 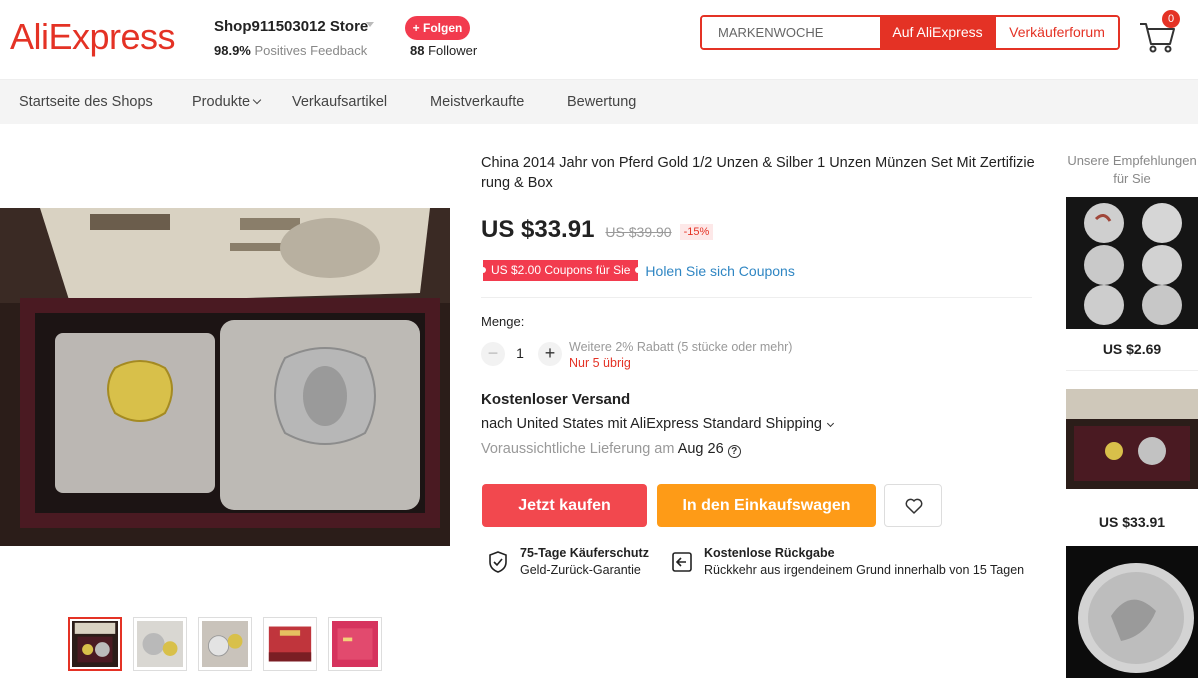 I want to click on coin-box-photo, so click(x=1132, y=436).